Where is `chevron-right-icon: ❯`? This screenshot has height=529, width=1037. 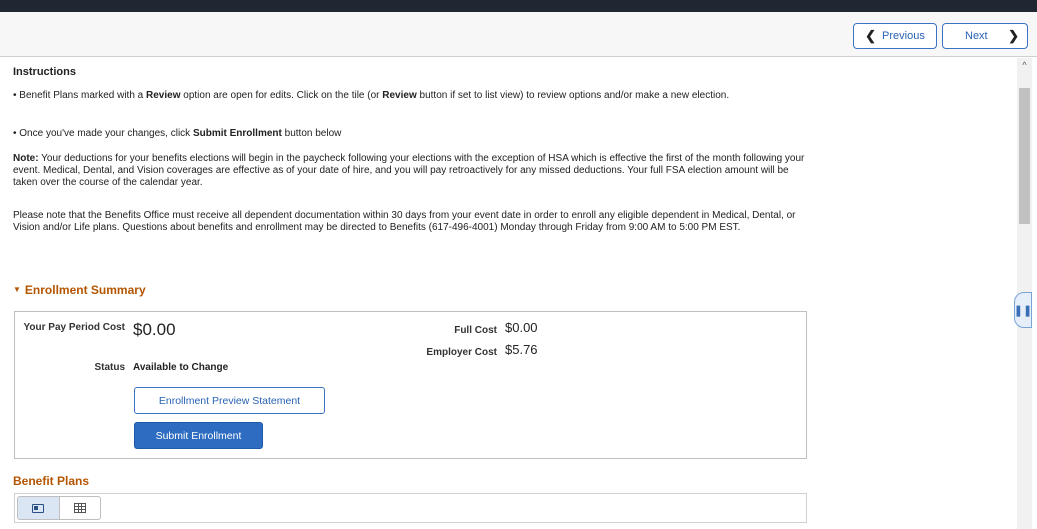 chevron-right-icon: ❯ is located at coordinates (1013, 35).